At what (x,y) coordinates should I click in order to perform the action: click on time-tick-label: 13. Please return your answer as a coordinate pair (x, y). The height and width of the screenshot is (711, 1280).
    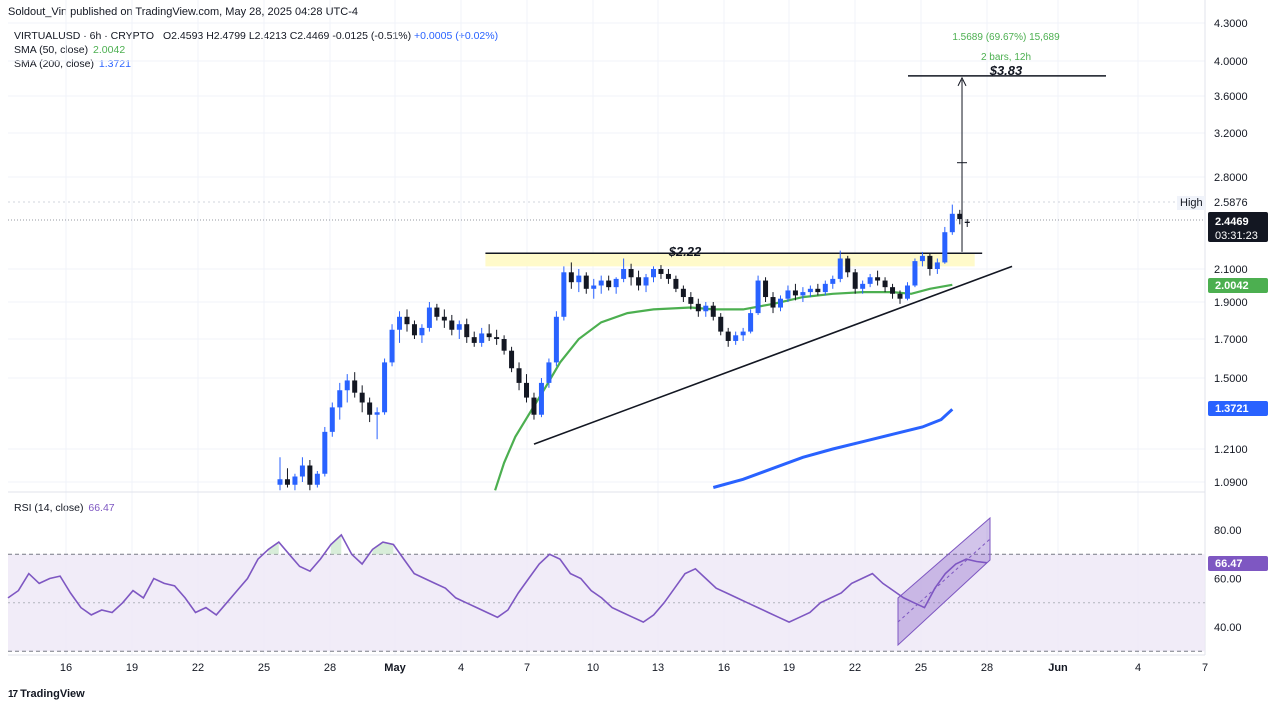
    Looking at the image, I should click on (658, 668).